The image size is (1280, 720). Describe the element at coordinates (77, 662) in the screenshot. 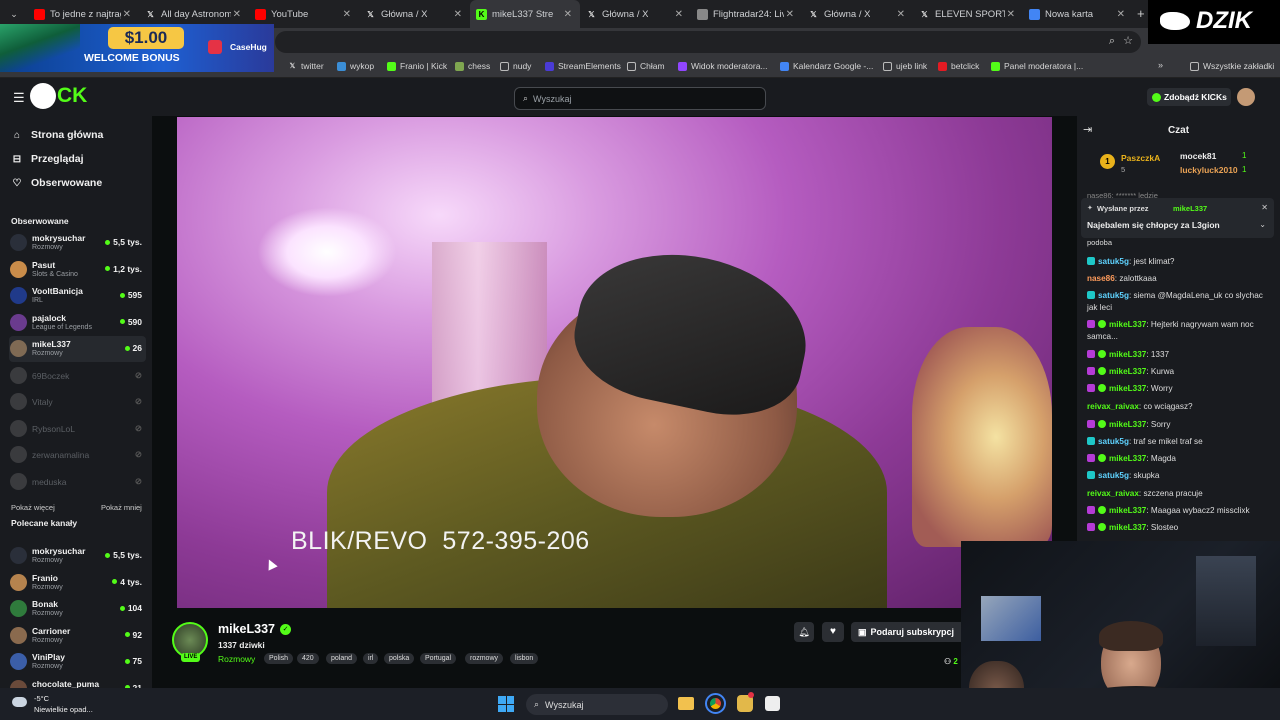

I see `channel-item: ViniPlay Rozmowy 75` at that location.